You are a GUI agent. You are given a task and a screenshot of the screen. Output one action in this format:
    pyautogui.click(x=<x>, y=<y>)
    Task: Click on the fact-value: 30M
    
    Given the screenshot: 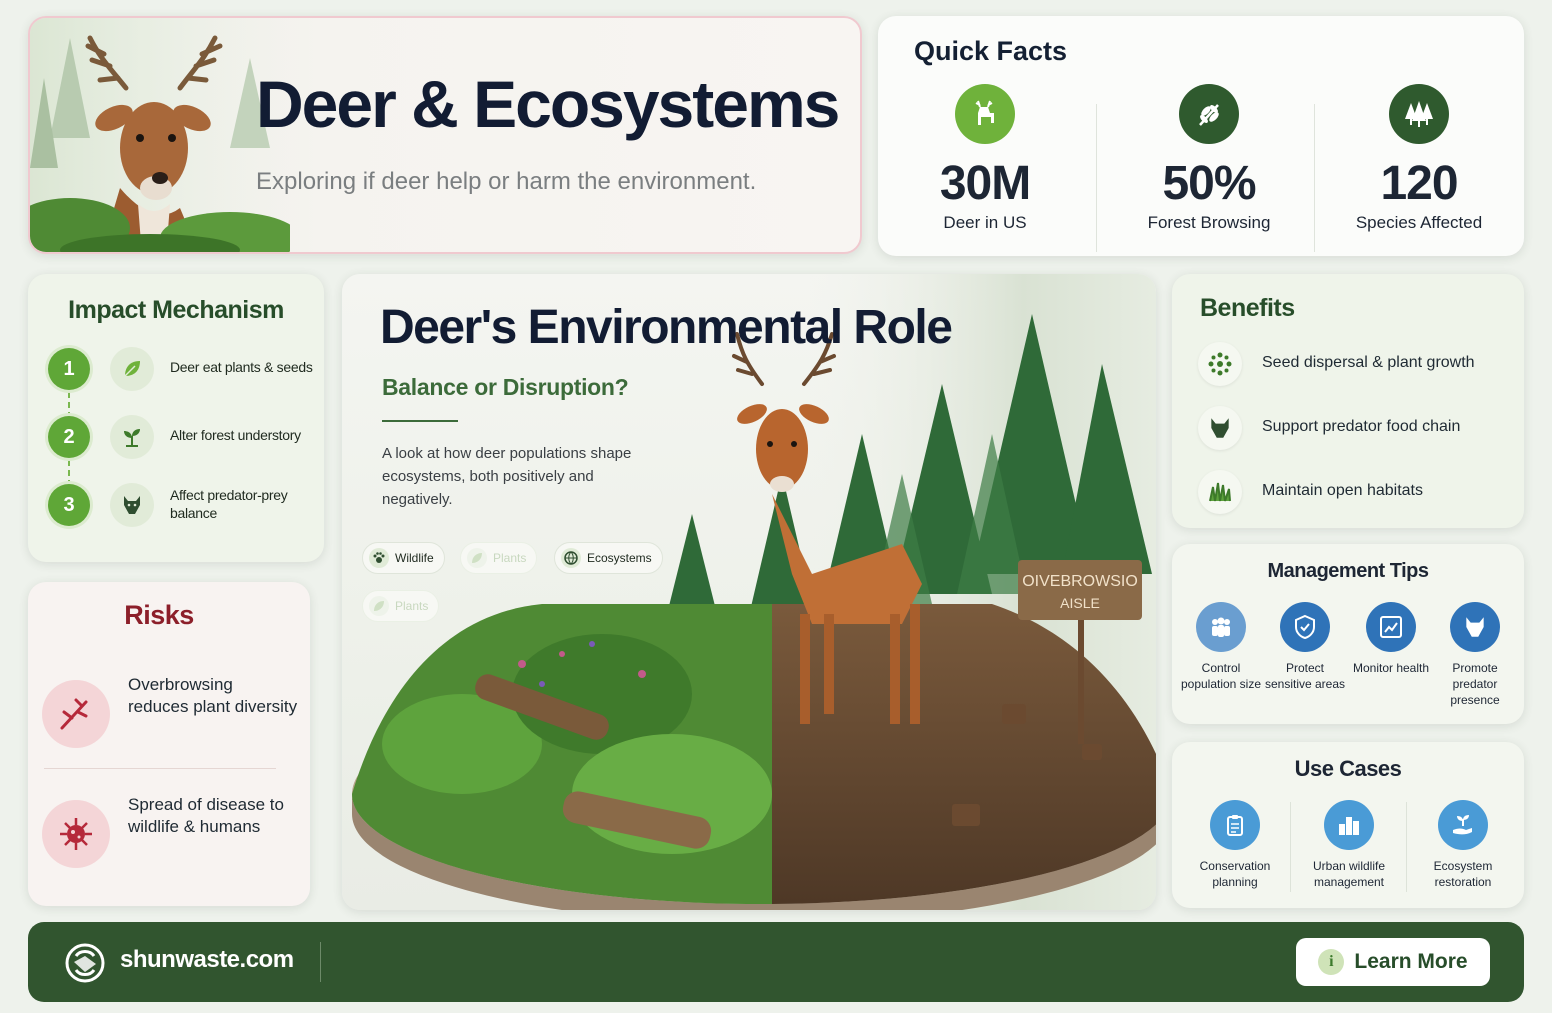 What is the action you would take?
    pyautogui.click(x=985, y=183)
    